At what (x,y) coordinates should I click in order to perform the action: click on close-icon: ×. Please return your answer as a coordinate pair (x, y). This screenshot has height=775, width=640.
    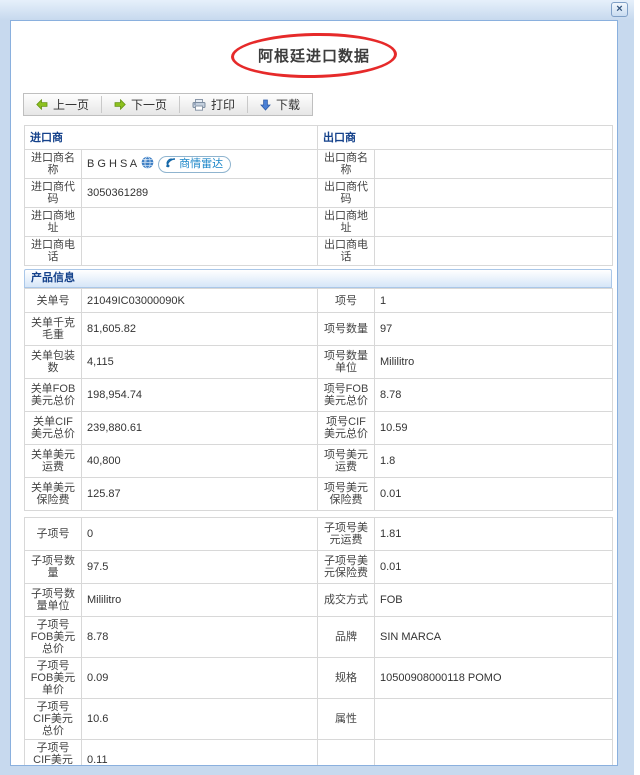
    Looking at the image, I should click on (619, 9).